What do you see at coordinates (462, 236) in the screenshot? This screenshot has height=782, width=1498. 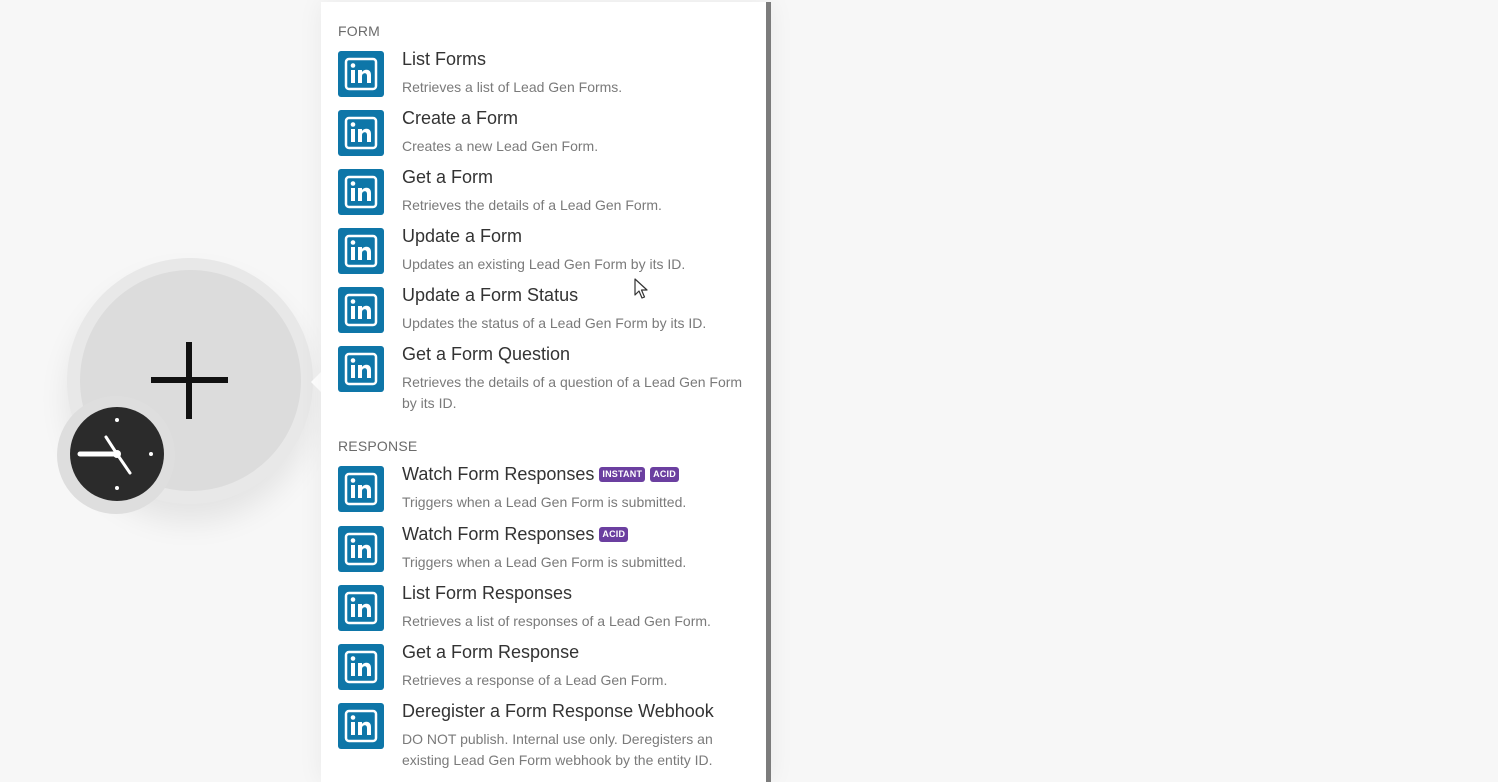 I see `item-title: Update a Form` at bounding box center [462, 236].